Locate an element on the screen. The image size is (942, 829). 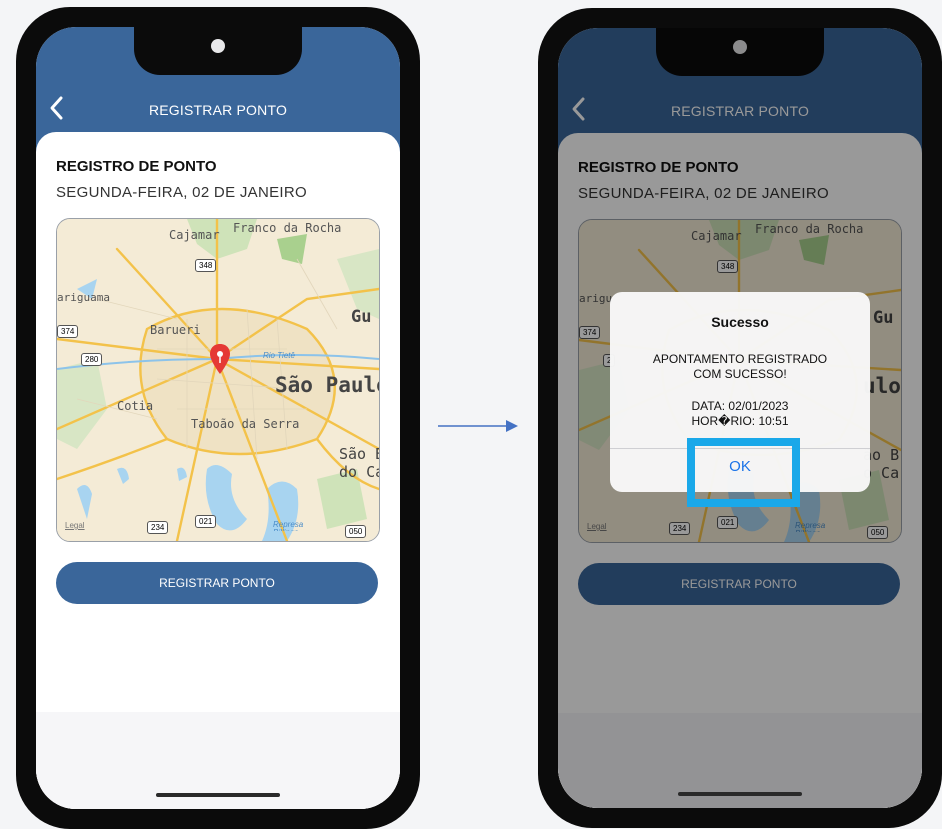
road-shield: 348 is located at coordinates (206, 265).